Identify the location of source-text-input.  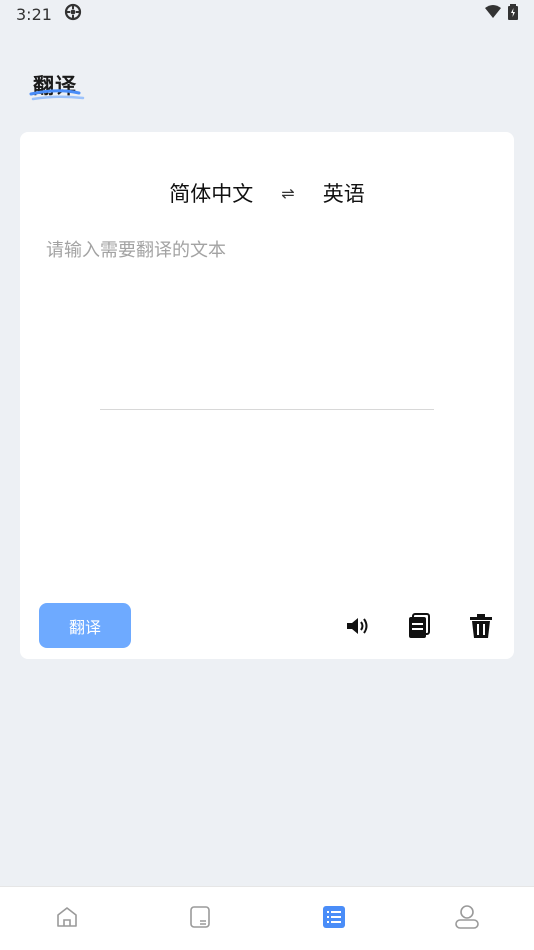
(266, 321).